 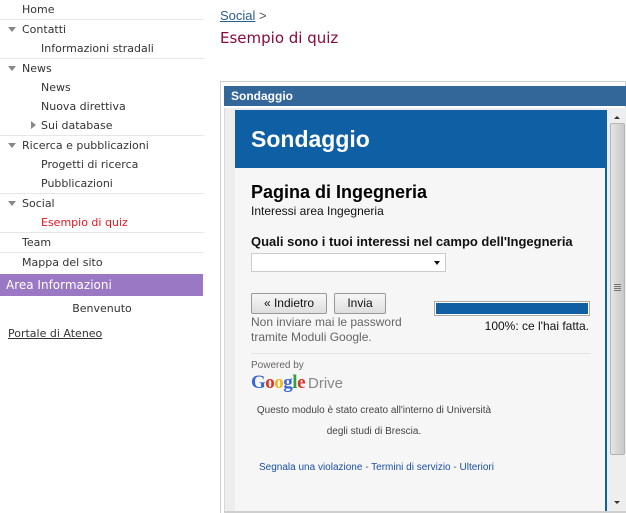 What do you see at coordinates (421, 353) in the screenshot?
I see `footer-divider` at bounding box center [421, 353].